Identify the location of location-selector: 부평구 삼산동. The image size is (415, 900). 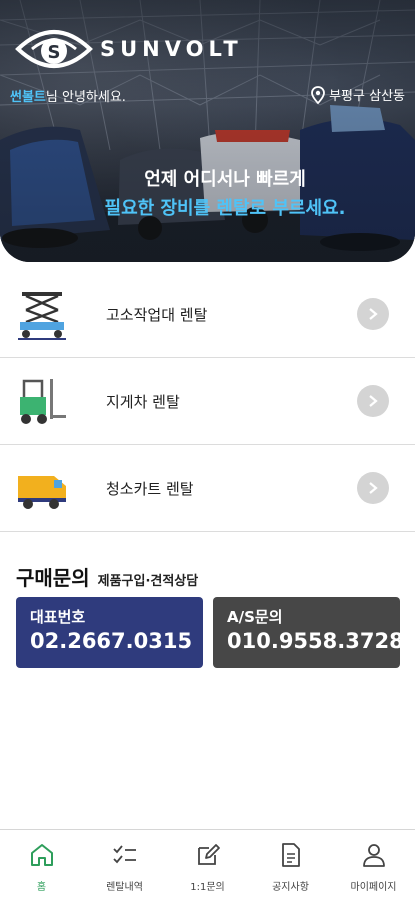
(358, 94).